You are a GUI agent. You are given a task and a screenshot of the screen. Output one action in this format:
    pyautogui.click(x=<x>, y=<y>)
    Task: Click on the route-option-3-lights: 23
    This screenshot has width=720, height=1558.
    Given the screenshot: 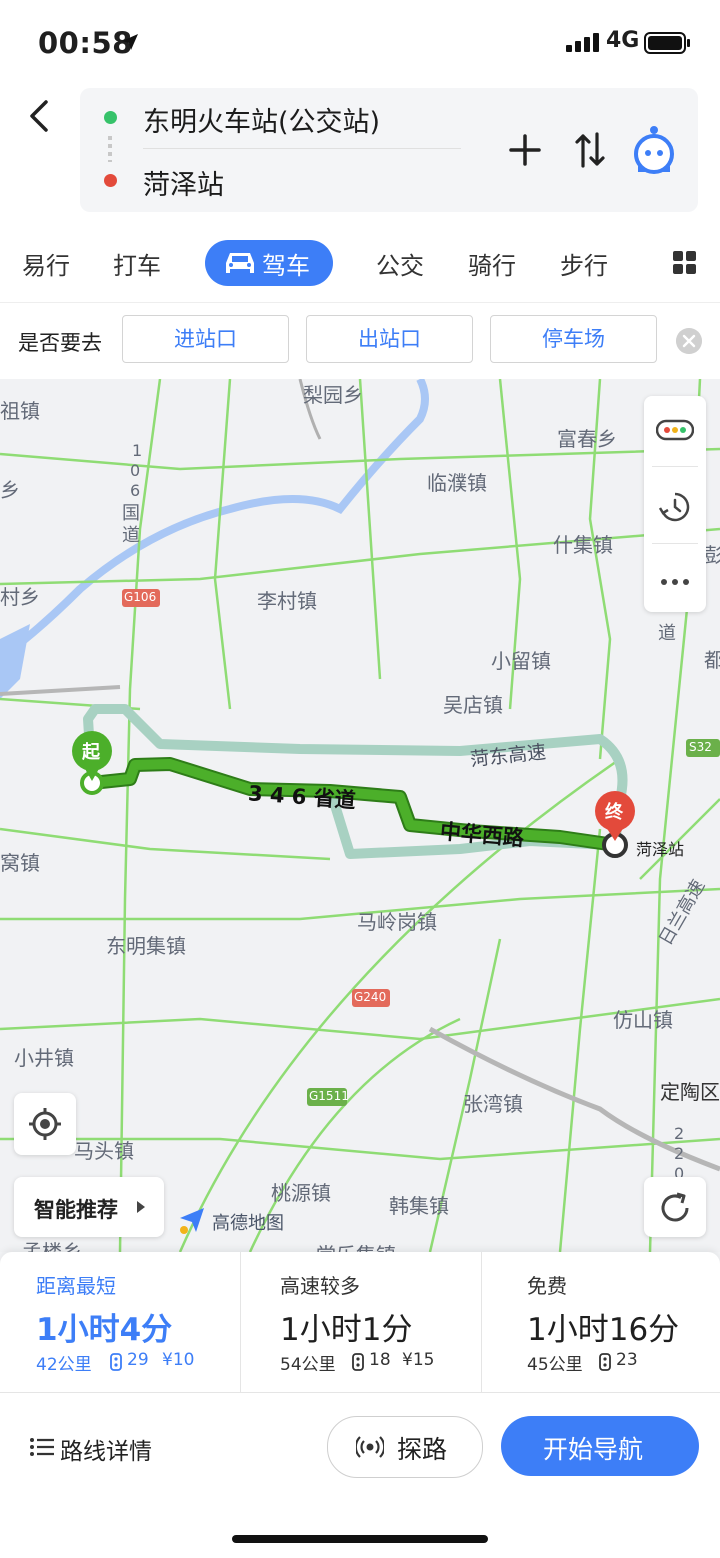 What is the action you would take?
    pyautogui.click(x=627, y=1360)
    